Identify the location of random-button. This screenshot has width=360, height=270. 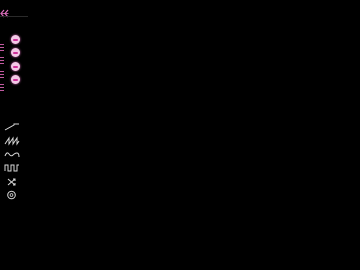
(12, 182).